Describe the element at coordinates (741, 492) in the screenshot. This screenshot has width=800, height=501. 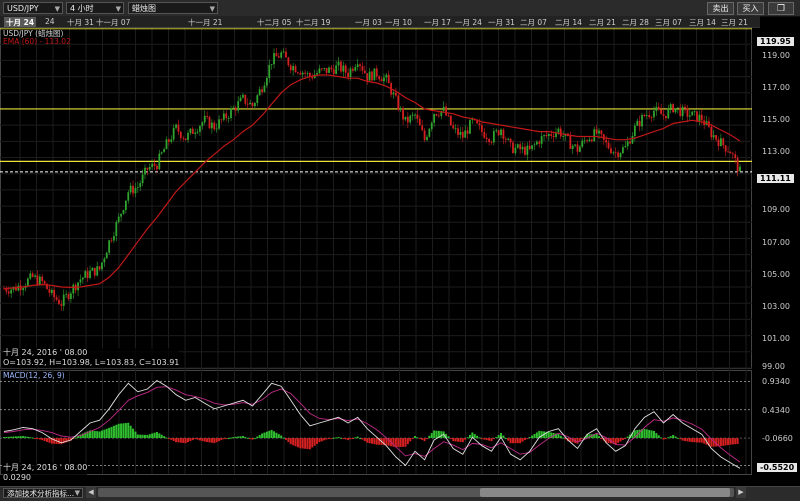
I see `scroll-right-icon: ▶` at that location.